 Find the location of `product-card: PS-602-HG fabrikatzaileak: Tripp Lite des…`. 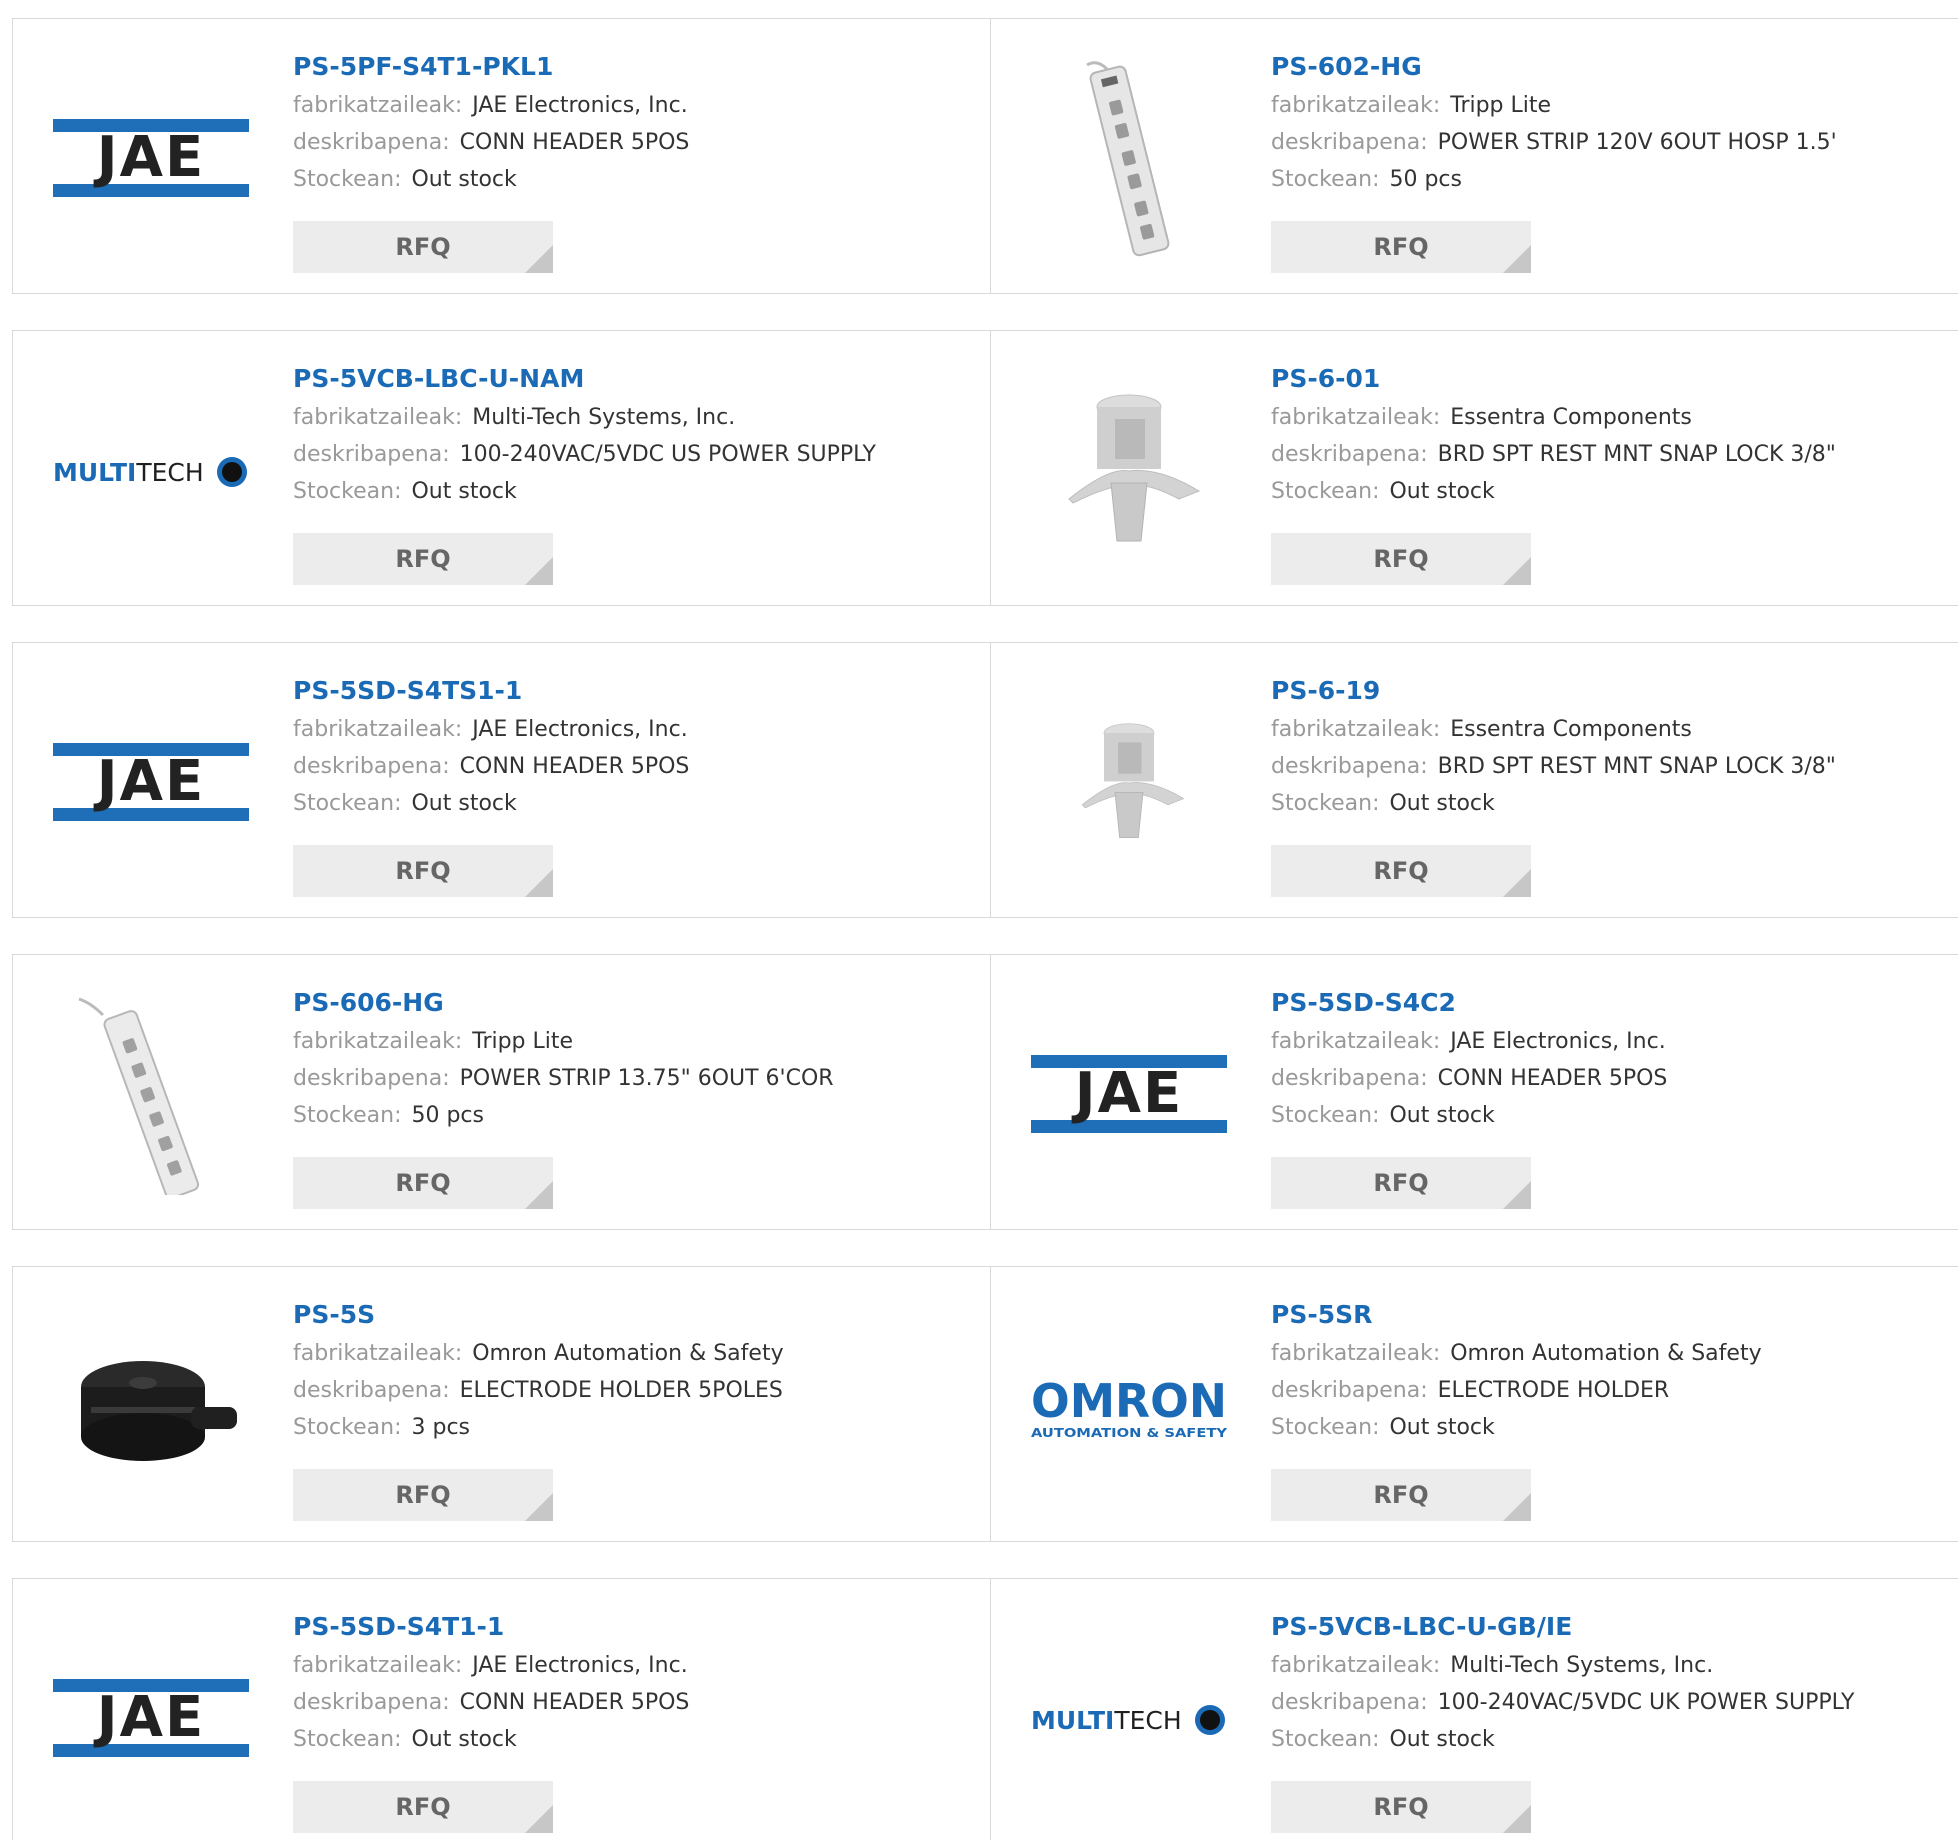

product-card: PS-602-HG fabrikatzaileak: Tripp Lite des… is located at coordinates (1474, 156).